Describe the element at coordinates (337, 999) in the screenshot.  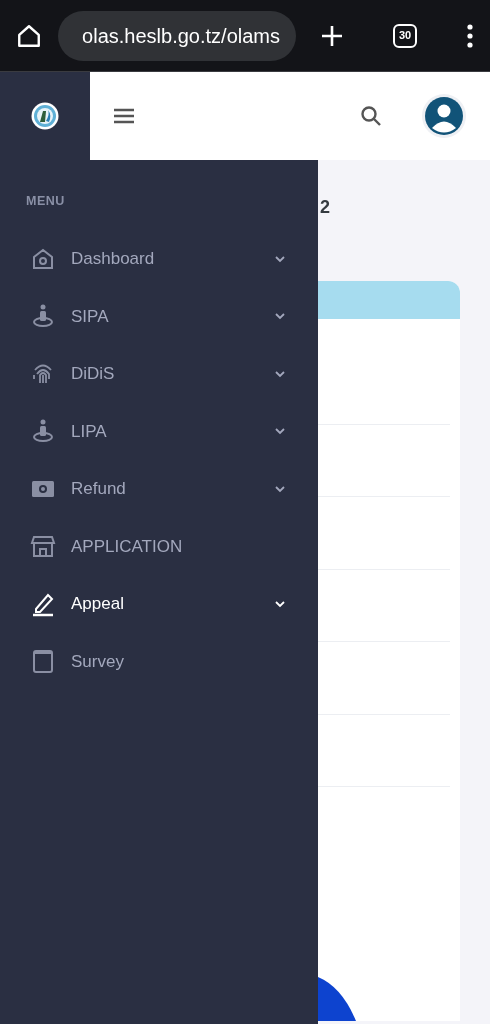
I see `chart-segment` at that location.